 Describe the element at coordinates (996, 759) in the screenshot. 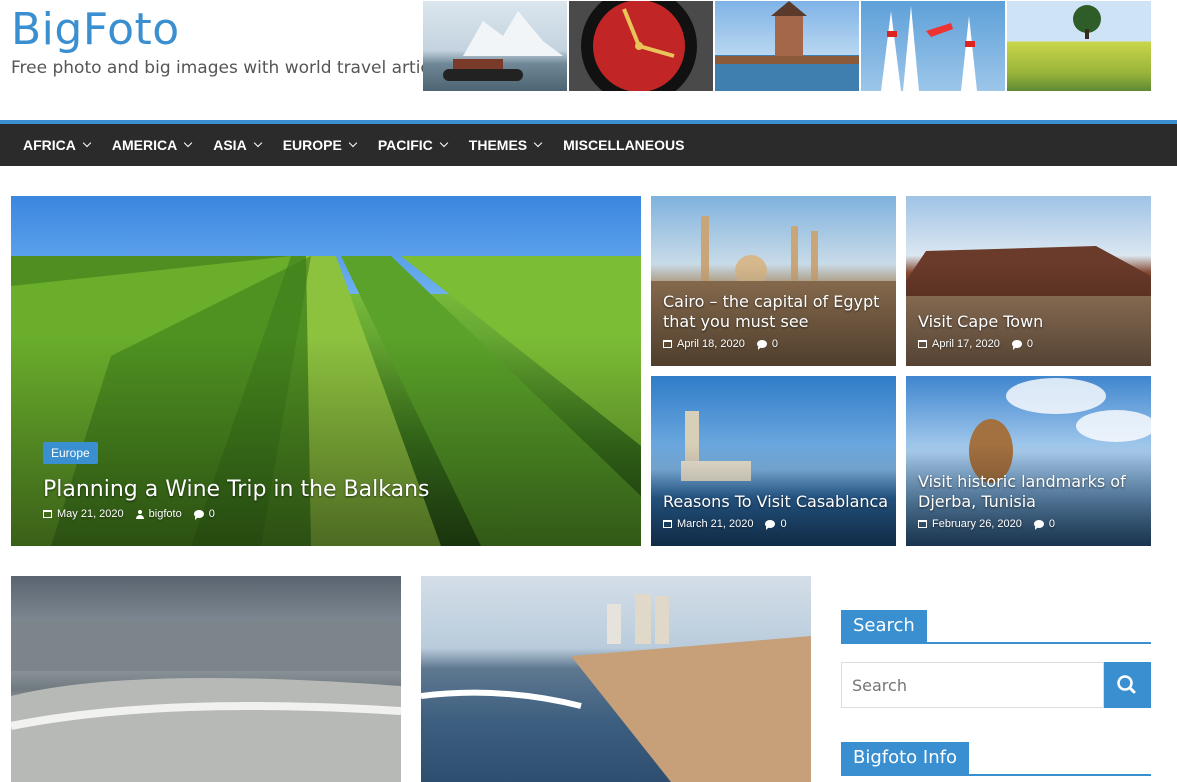

I see `info-widget-title: Bigfoto Info` at that location.